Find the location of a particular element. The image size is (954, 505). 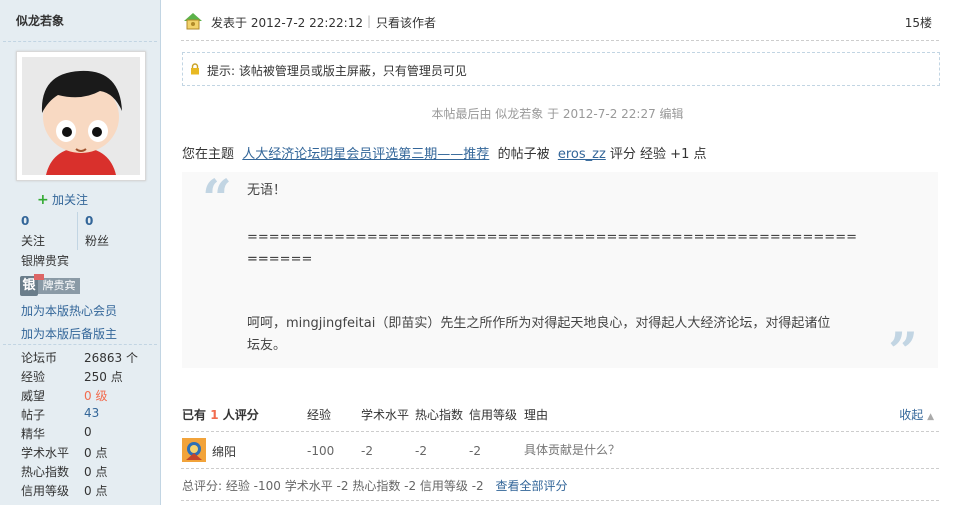

floor-number: 15楼 is located at coordinates (918, 22).